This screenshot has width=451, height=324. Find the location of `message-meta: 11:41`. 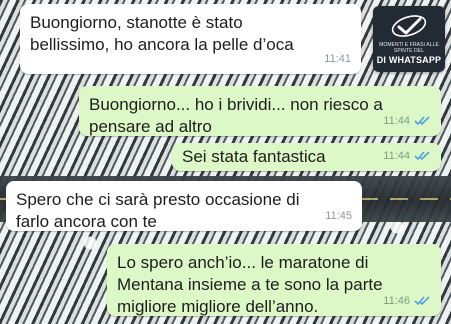

message-meta: 11:41 is located at coordinates (337, 59).